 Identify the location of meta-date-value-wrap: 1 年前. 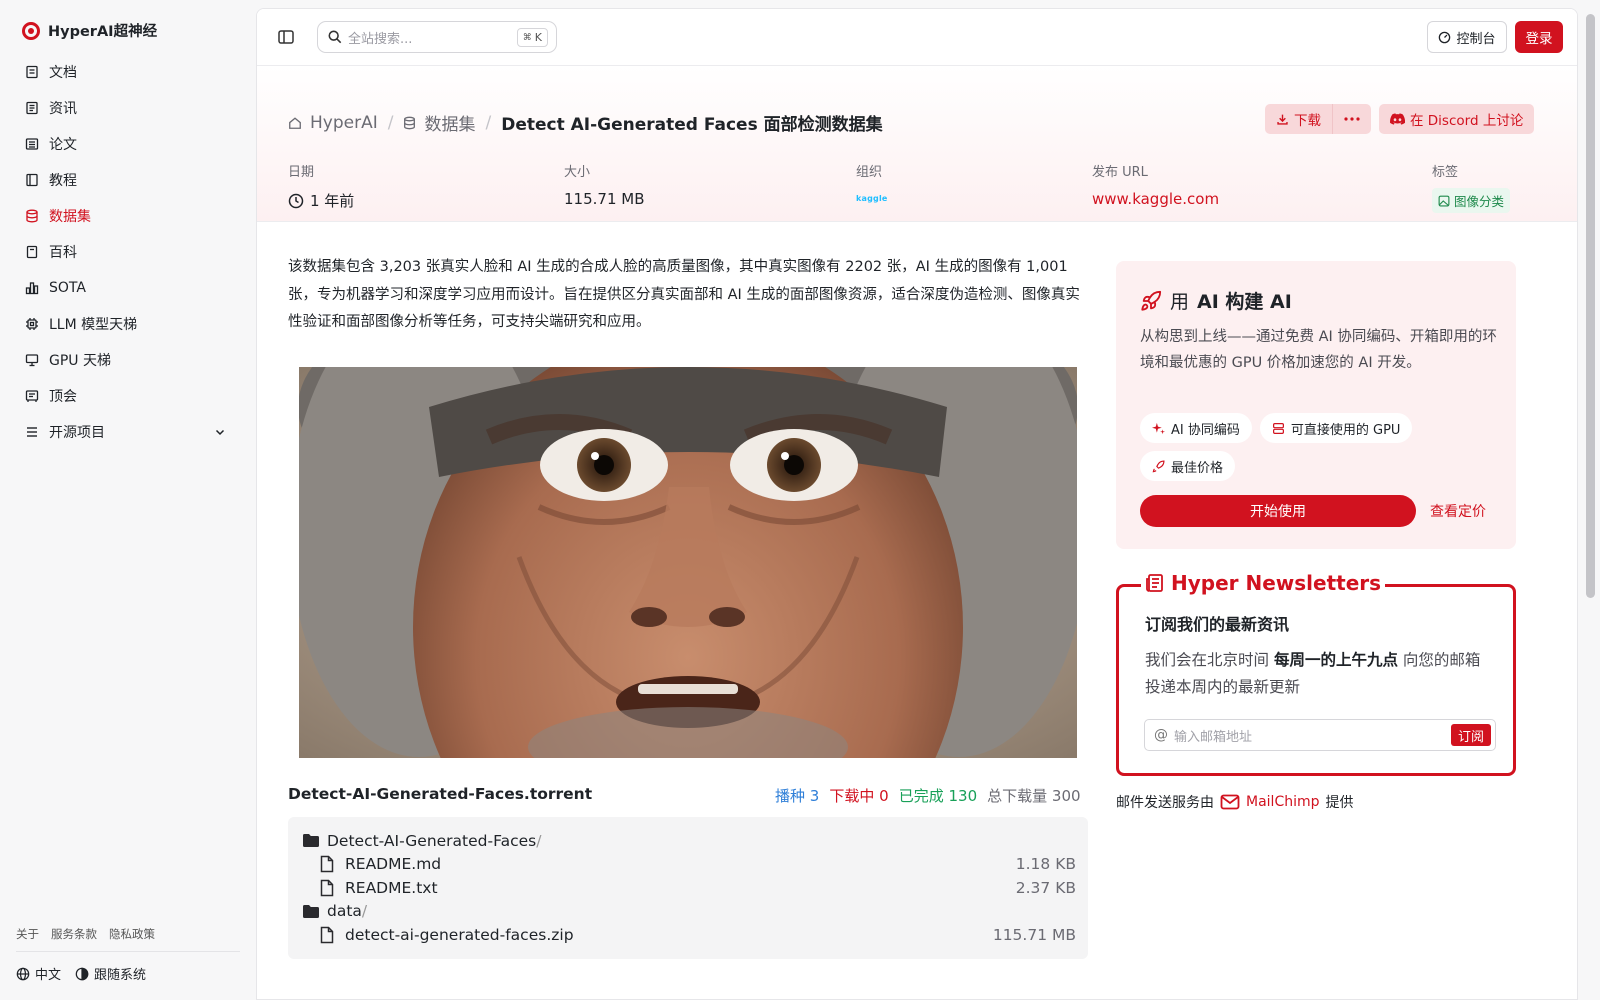
(321, 200).